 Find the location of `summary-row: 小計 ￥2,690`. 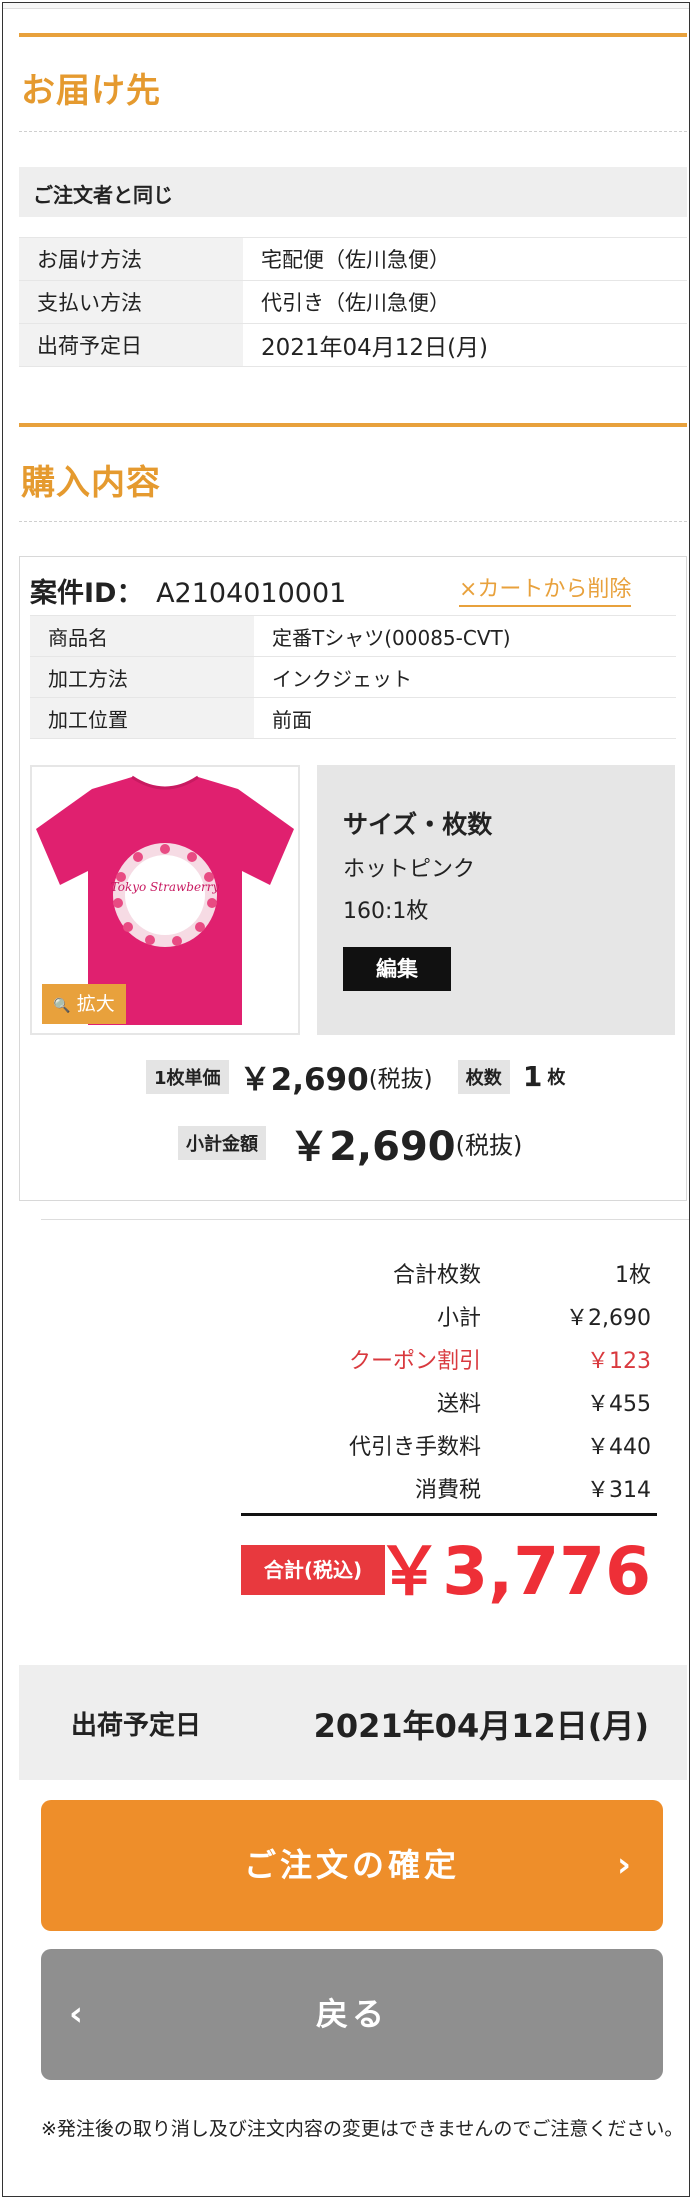

summary-row: 小計 ￥2,690 is located at coordinates (421, 1320).